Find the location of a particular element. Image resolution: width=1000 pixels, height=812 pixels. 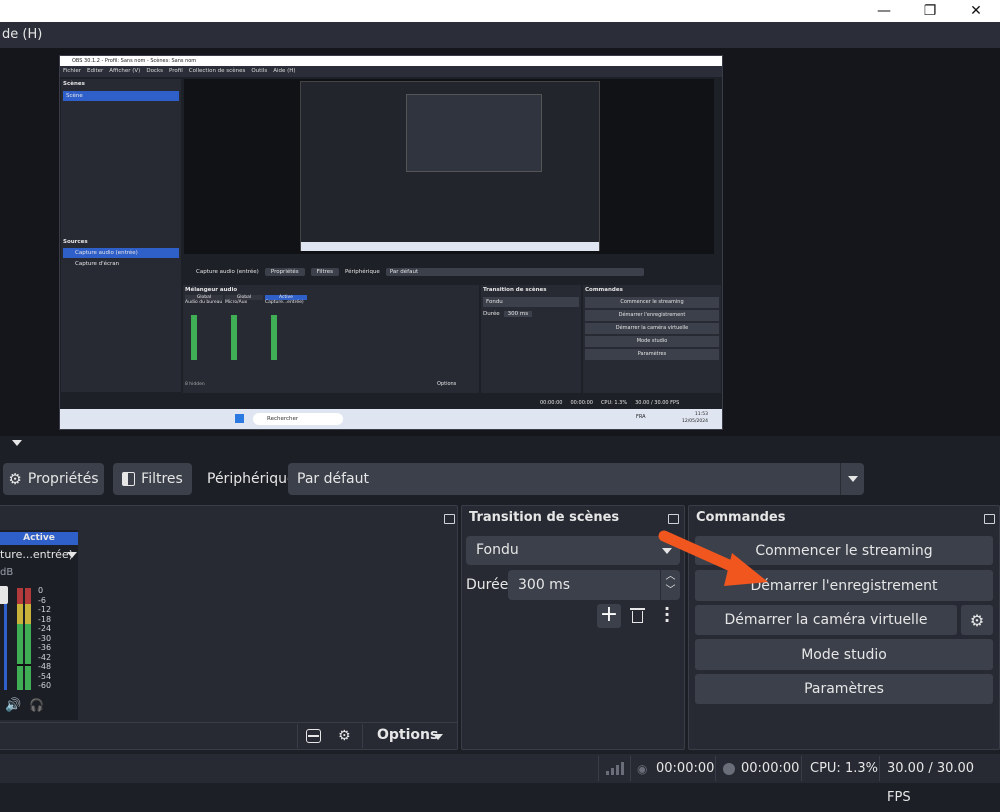

nested-source-item: Capture audio (entrée) is located at coordinates (121, 253).